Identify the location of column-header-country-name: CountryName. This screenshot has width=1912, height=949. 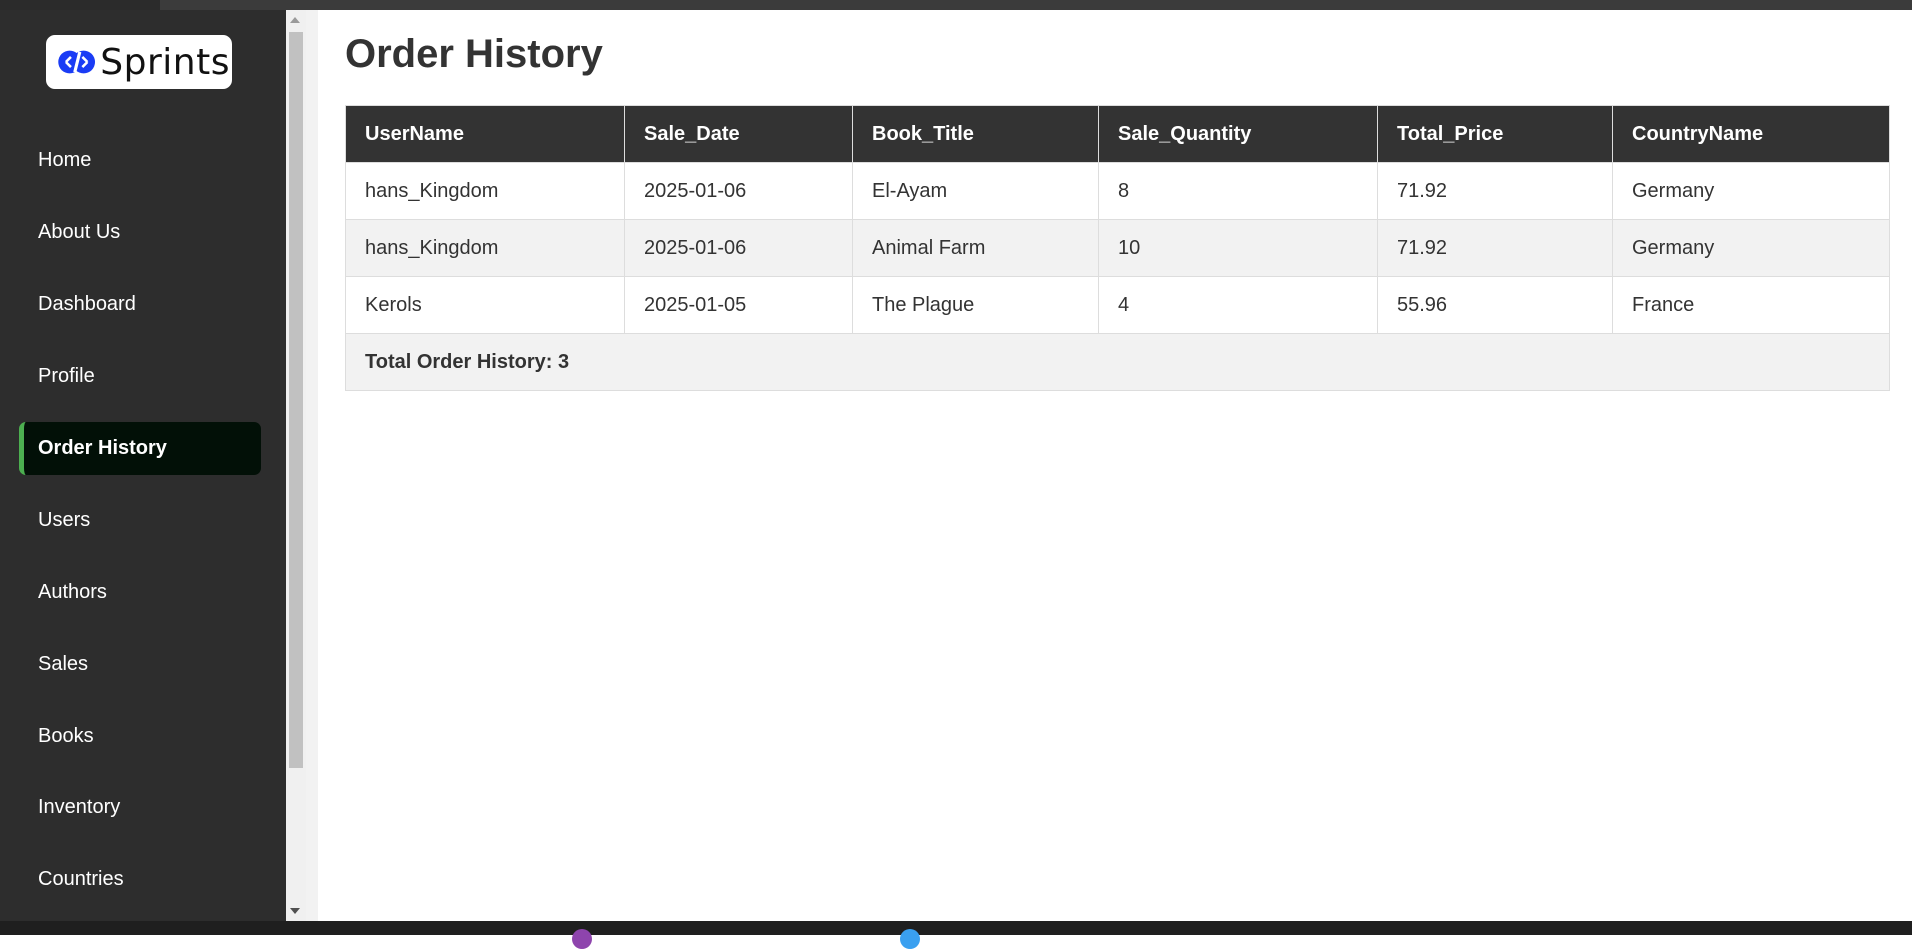
(1751, 134).